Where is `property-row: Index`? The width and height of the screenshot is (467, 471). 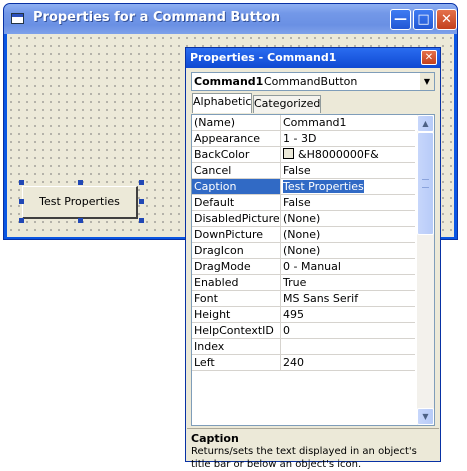
property-row: Index is located at coordinates (303, 347).